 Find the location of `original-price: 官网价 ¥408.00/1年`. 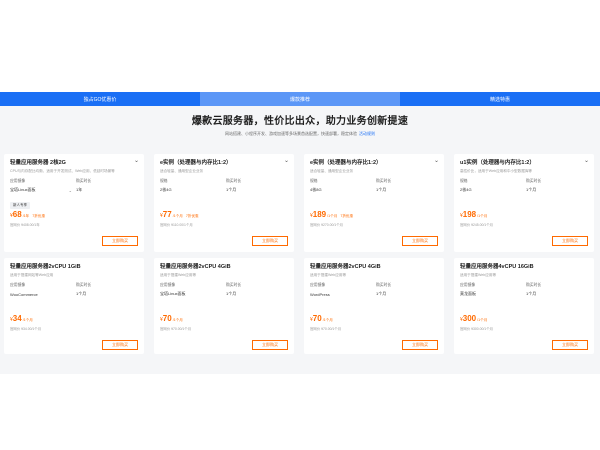

original-price: 官网价 ¥408.00/1年 is located at coordinates (25, 225).